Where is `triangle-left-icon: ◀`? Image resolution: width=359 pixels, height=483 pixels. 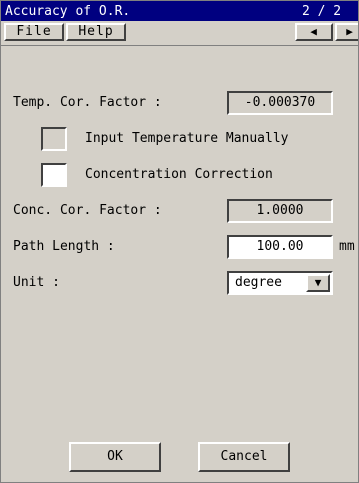 triangle-left-icon: ◀ is located at coordinates (314, 31).